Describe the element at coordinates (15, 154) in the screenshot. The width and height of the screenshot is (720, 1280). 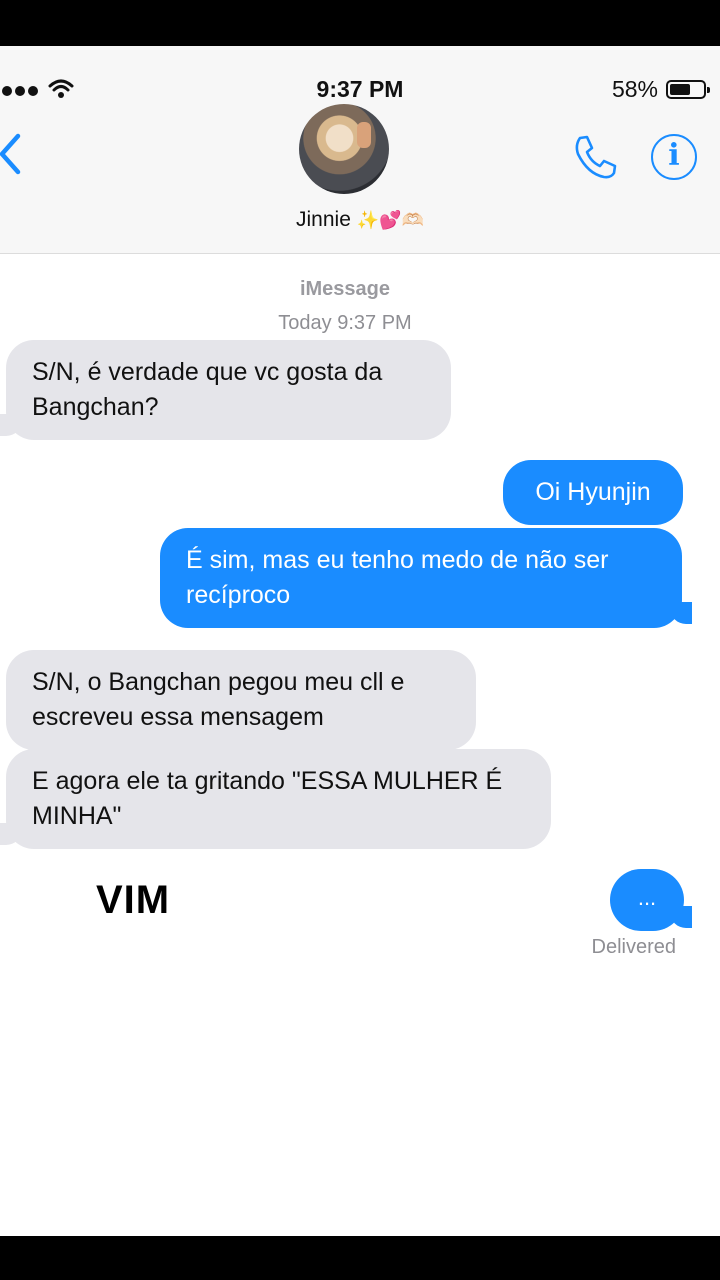
I see `back-chevron-icon` at that location.